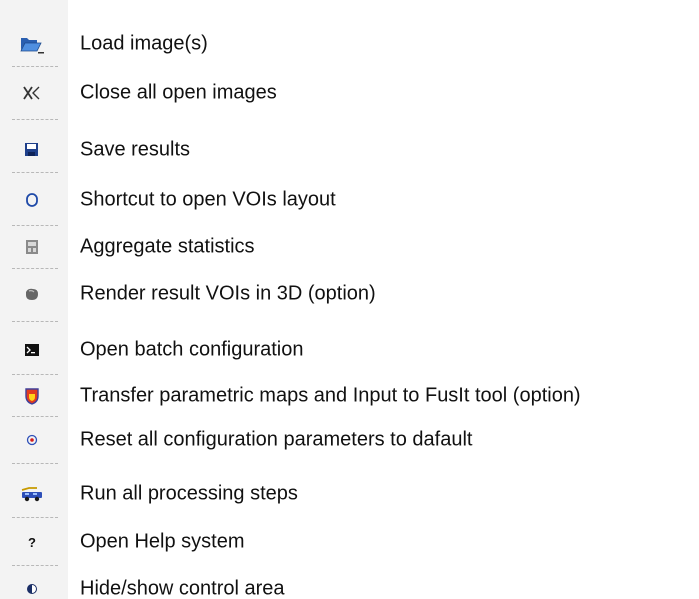  Describe the element at coordinates (349, 350) in the screenshot. I see `menu-item-batch-configuration: Open batch configuration` at that location.